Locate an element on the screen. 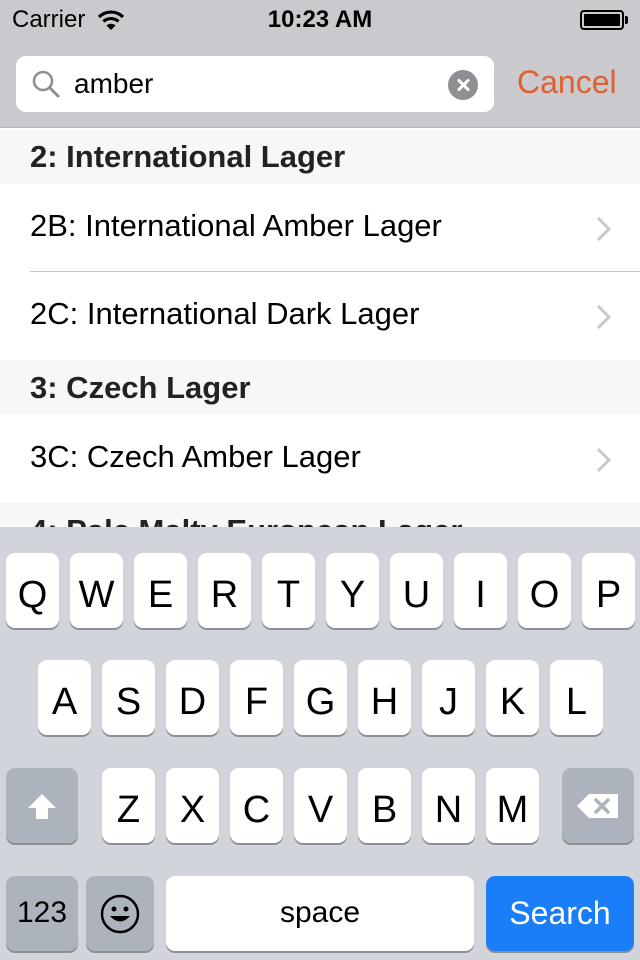  key-n: N is located at coordinates (448, 805).